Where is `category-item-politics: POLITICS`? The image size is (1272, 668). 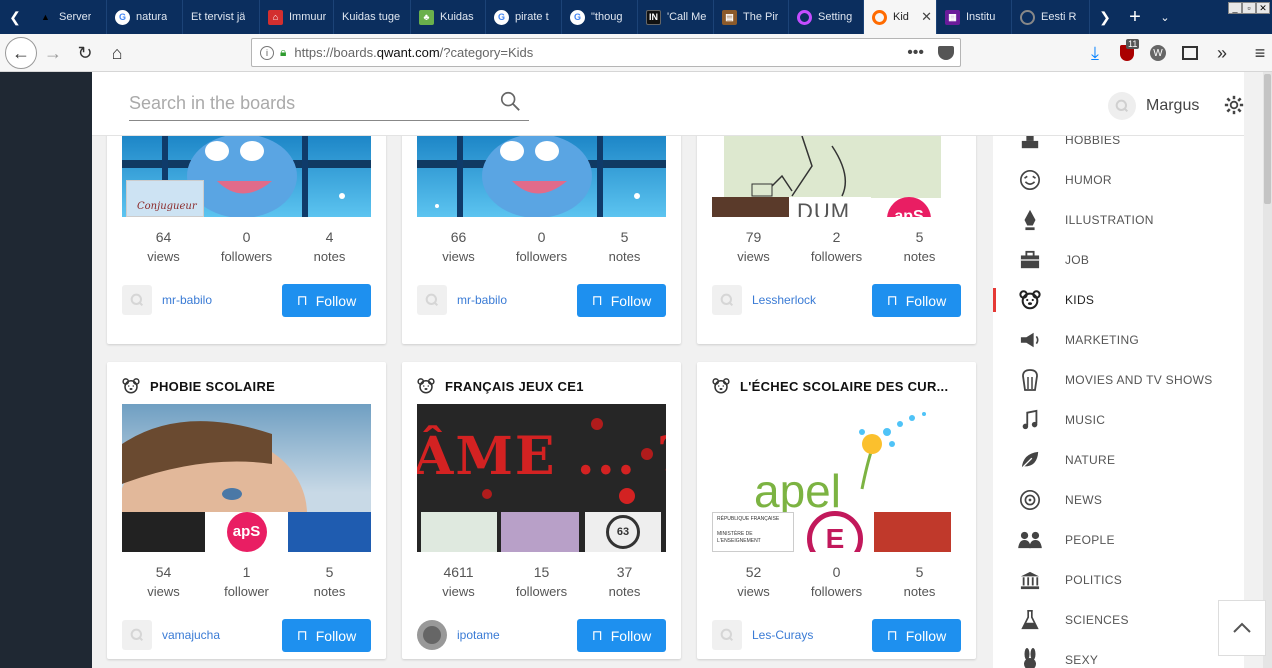 category-item-politics: POLITICS is located at coordinates (1118, 580).